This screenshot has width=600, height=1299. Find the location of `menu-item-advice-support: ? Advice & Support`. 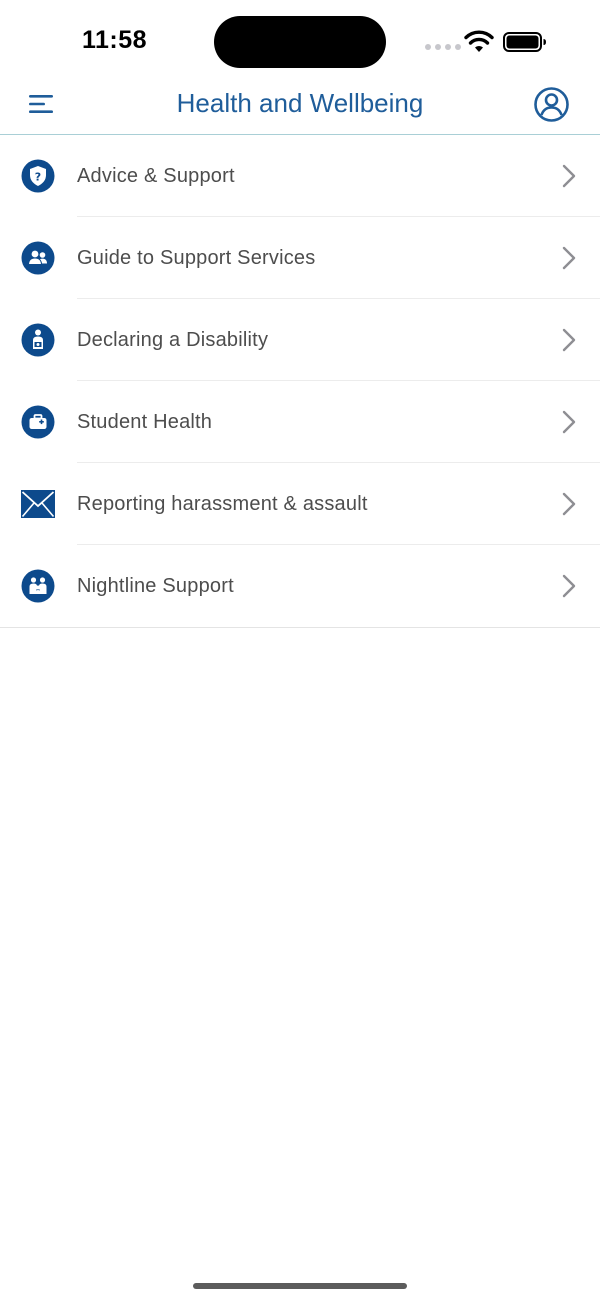

menu-item-advice-support: ? Advice & Support is located at coordinates (300, 176).